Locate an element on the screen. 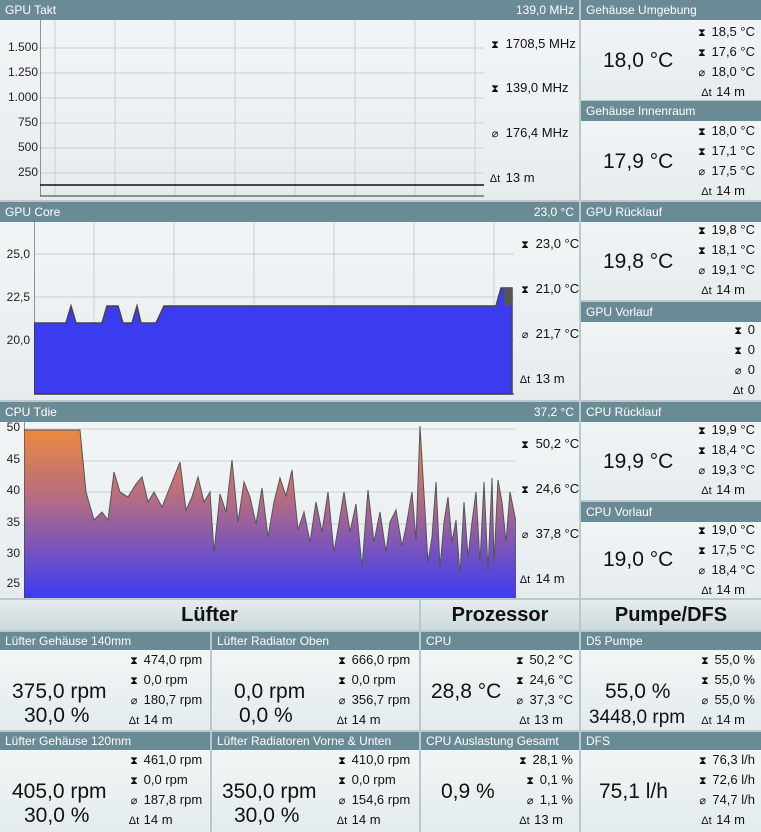 The height and width of the screenshot is (832, 761). y-tick: 35 is located at coordinates (13, 522).